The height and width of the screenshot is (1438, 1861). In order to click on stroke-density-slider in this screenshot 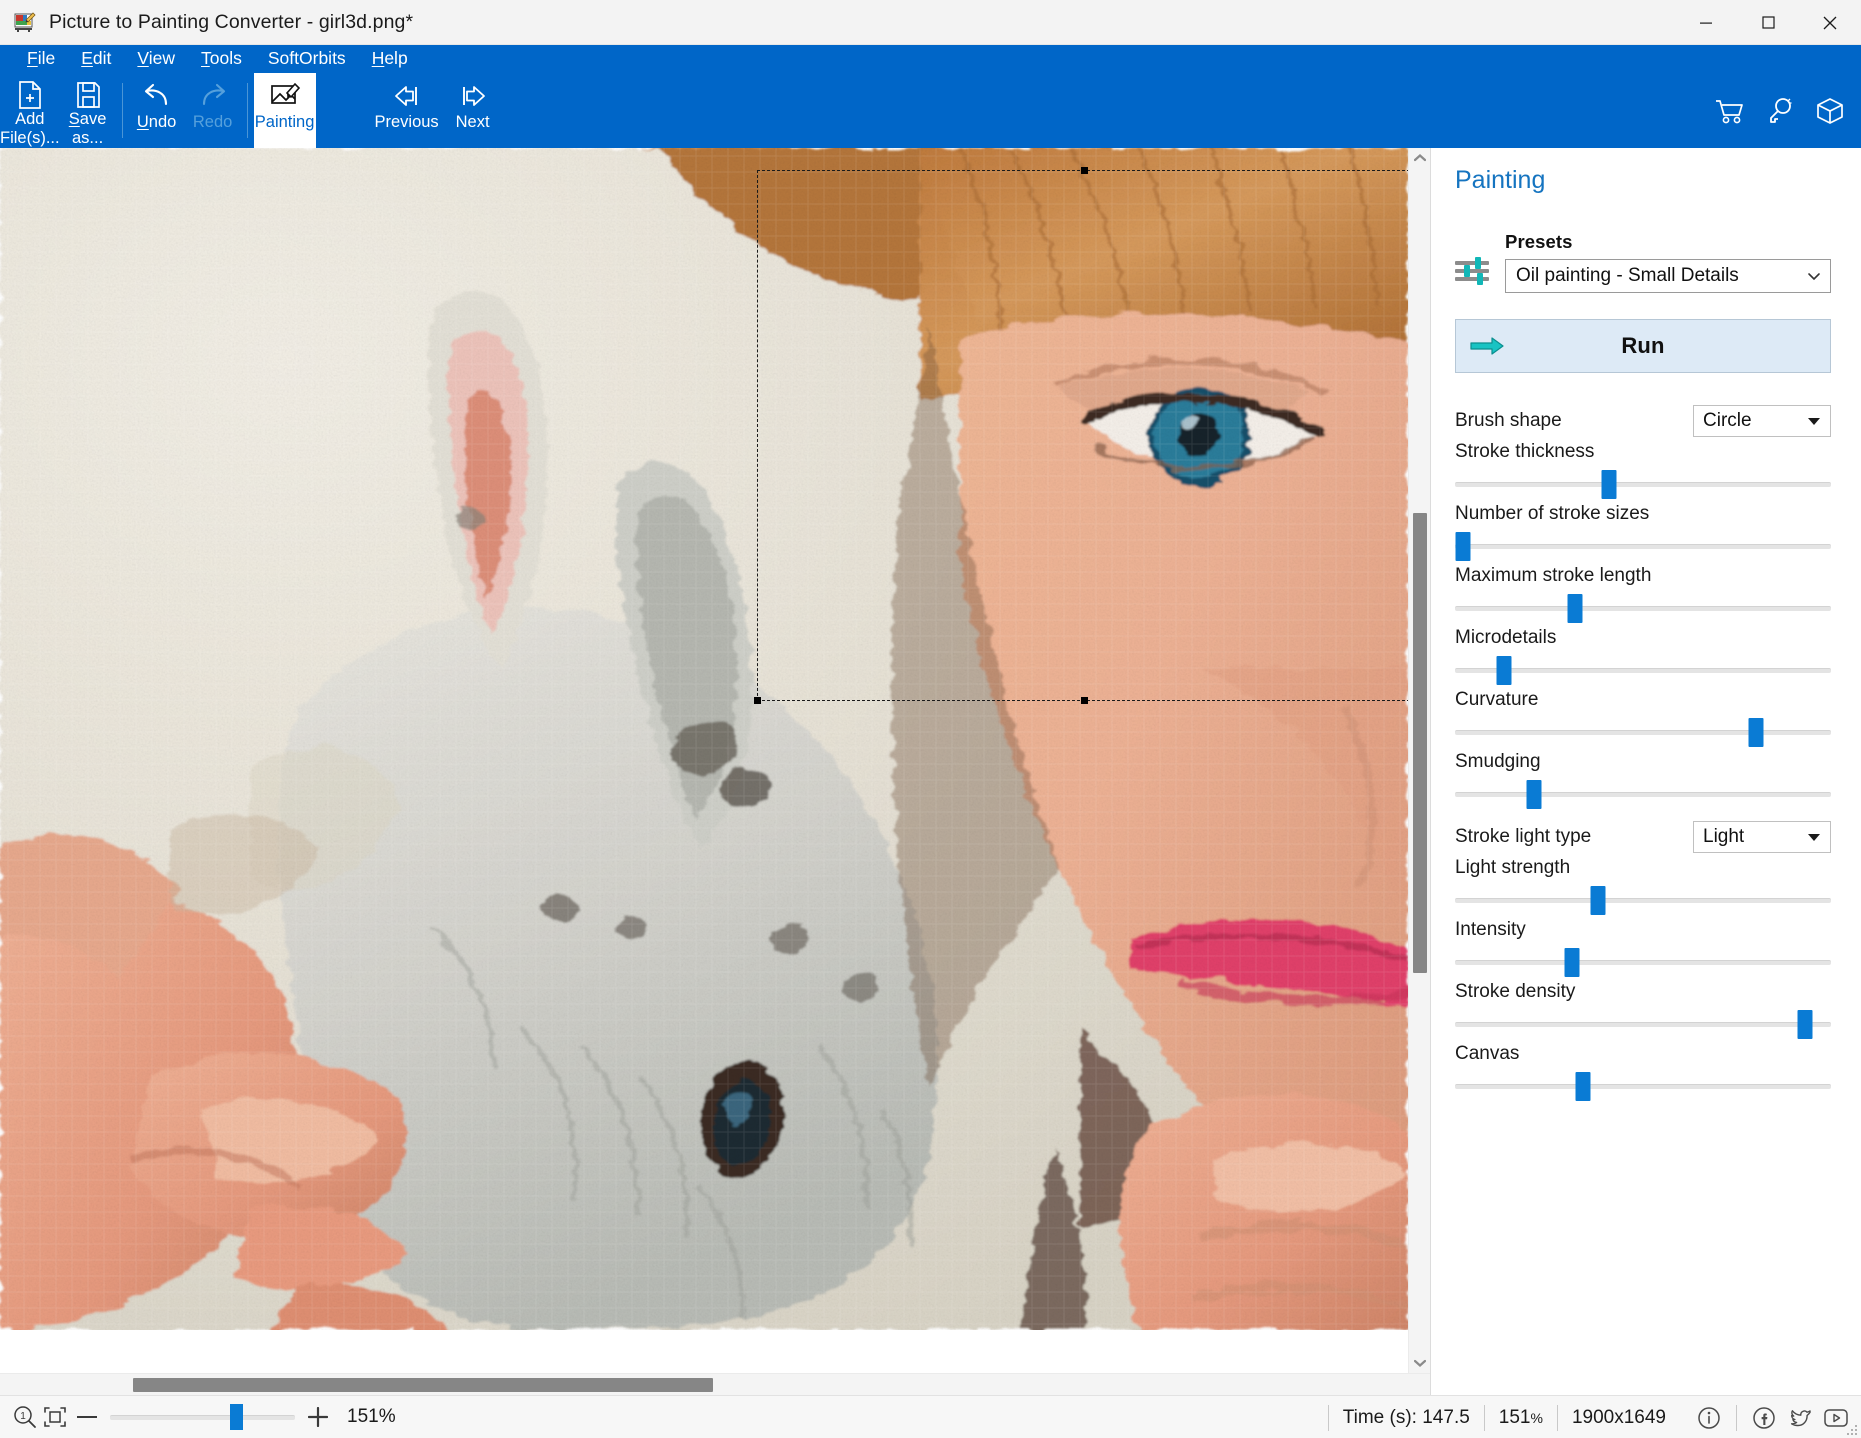, I will do `click(1643, 1024)`.